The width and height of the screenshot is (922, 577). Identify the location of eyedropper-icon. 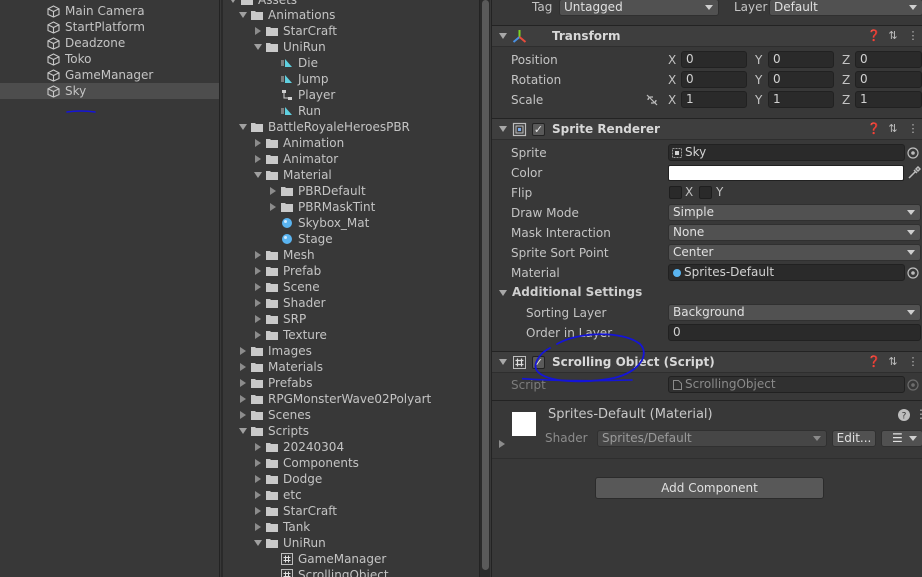
(914, 173).